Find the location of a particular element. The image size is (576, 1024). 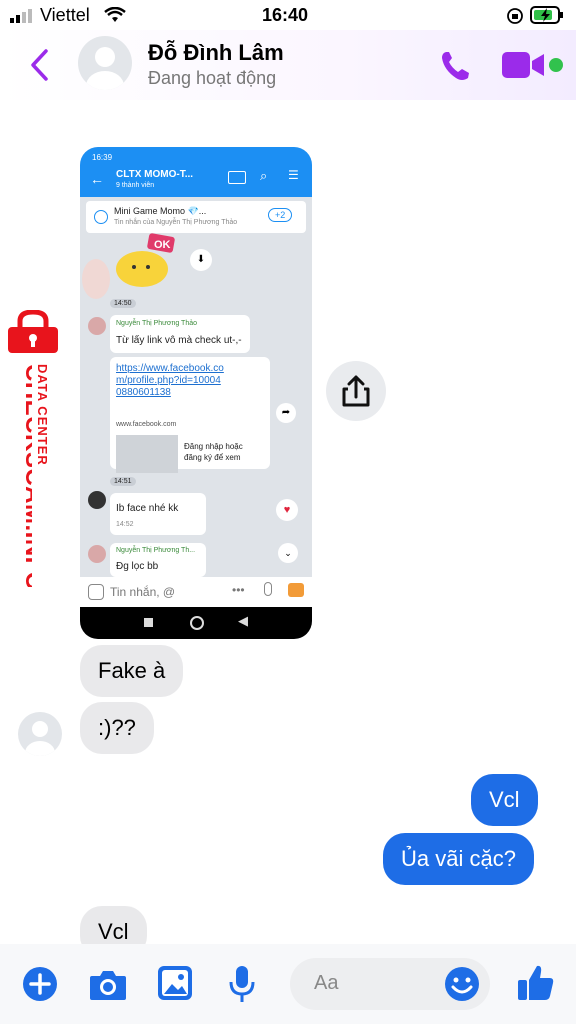

sender-avatar is located at coordinates (96, 279).